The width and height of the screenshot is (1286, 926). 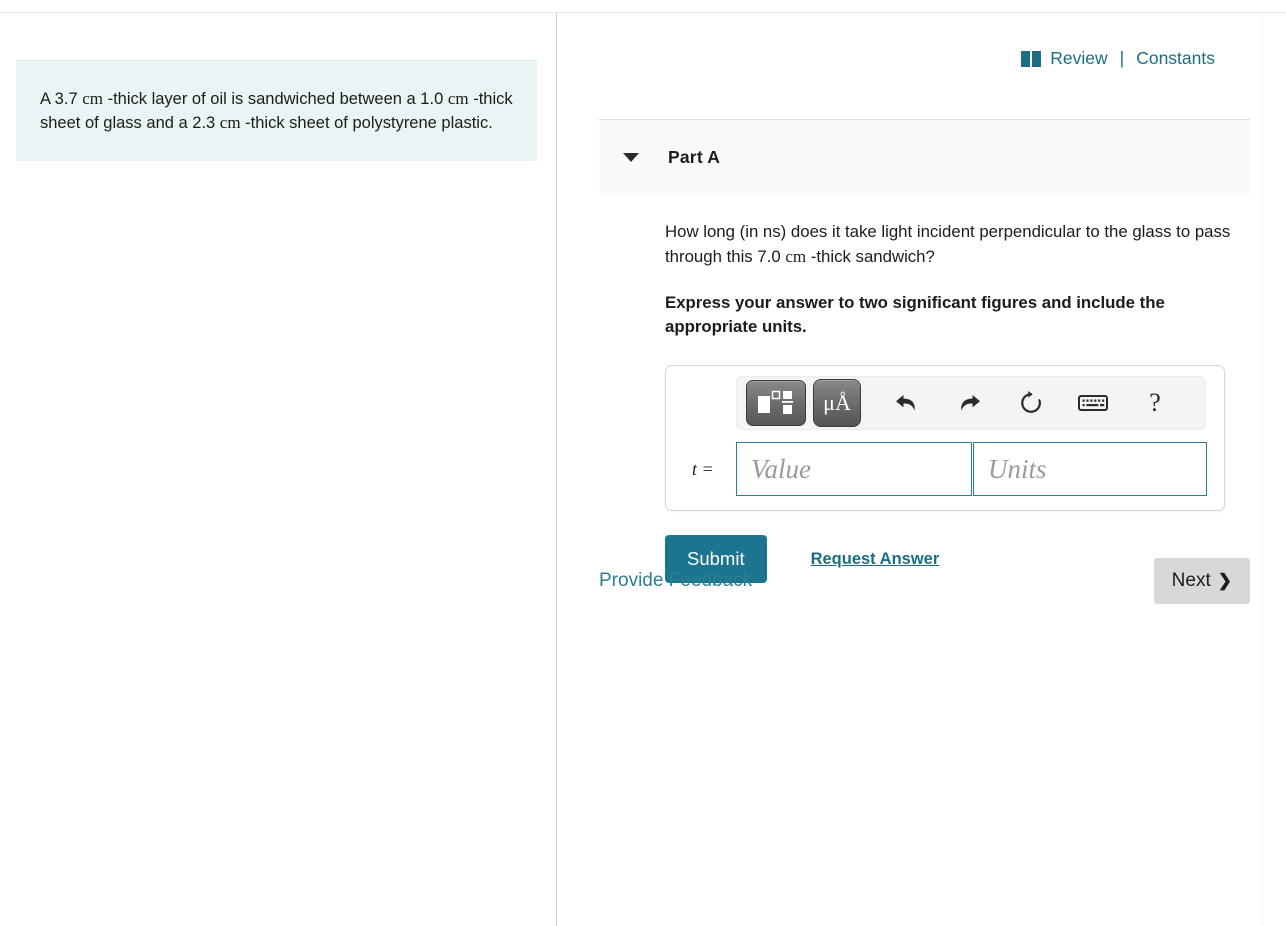 I want to click on review-constants-bar: Review | Constants, so click(x=1118, y=58).